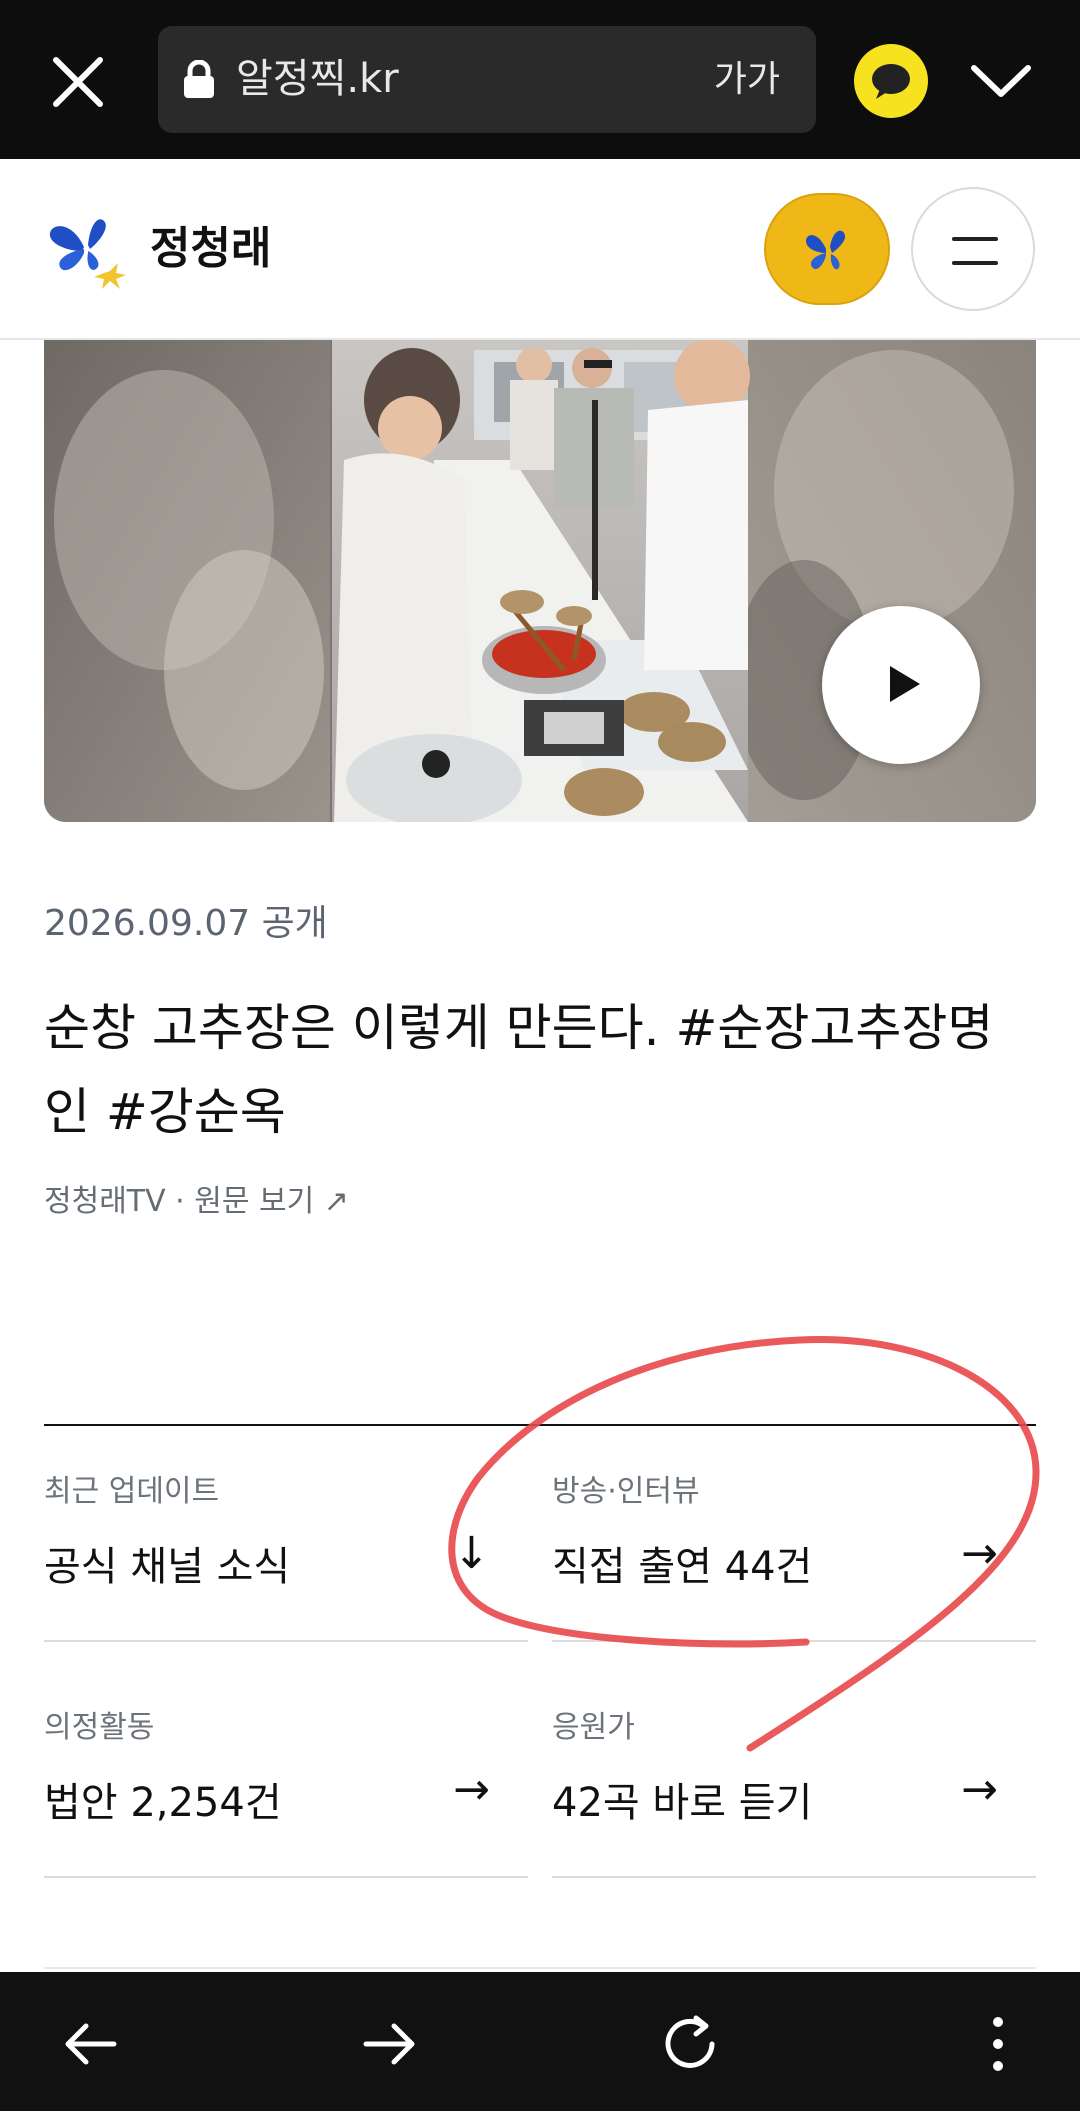 The width and height of the screenshot is (1080, 2111). What do you see at coordinates (794, 1770) in the screenshot?
I see `link-cheer-songs: 응원가 42곡 바로 듣기 →` at bounding box center [794, 1770].